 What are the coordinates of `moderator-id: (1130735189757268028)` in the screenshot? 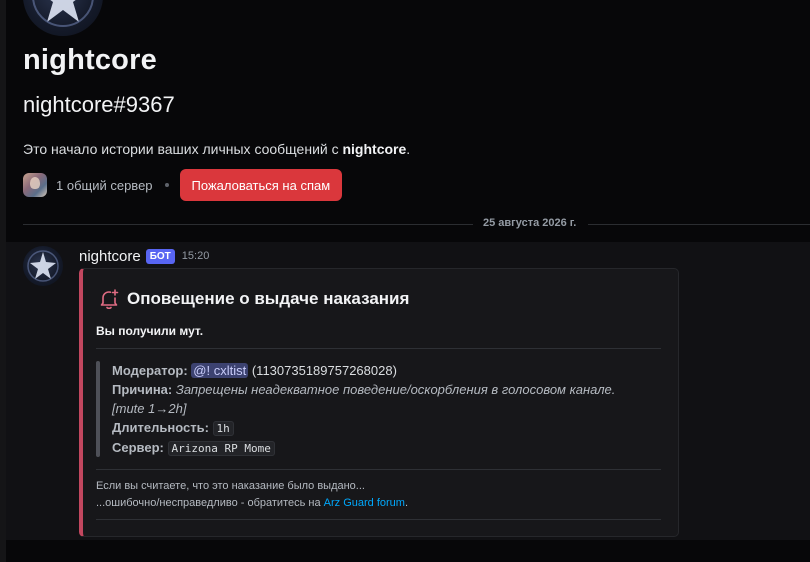 It's located at (324, 370).